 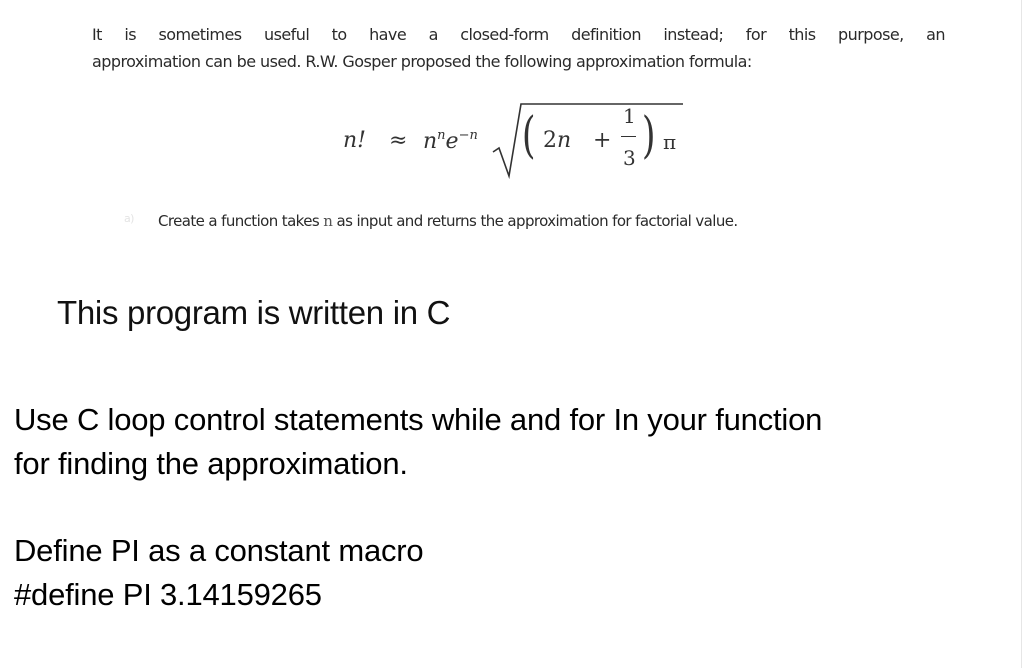 I want to click on formula-fraction-bar, so click(x=628, y=136).